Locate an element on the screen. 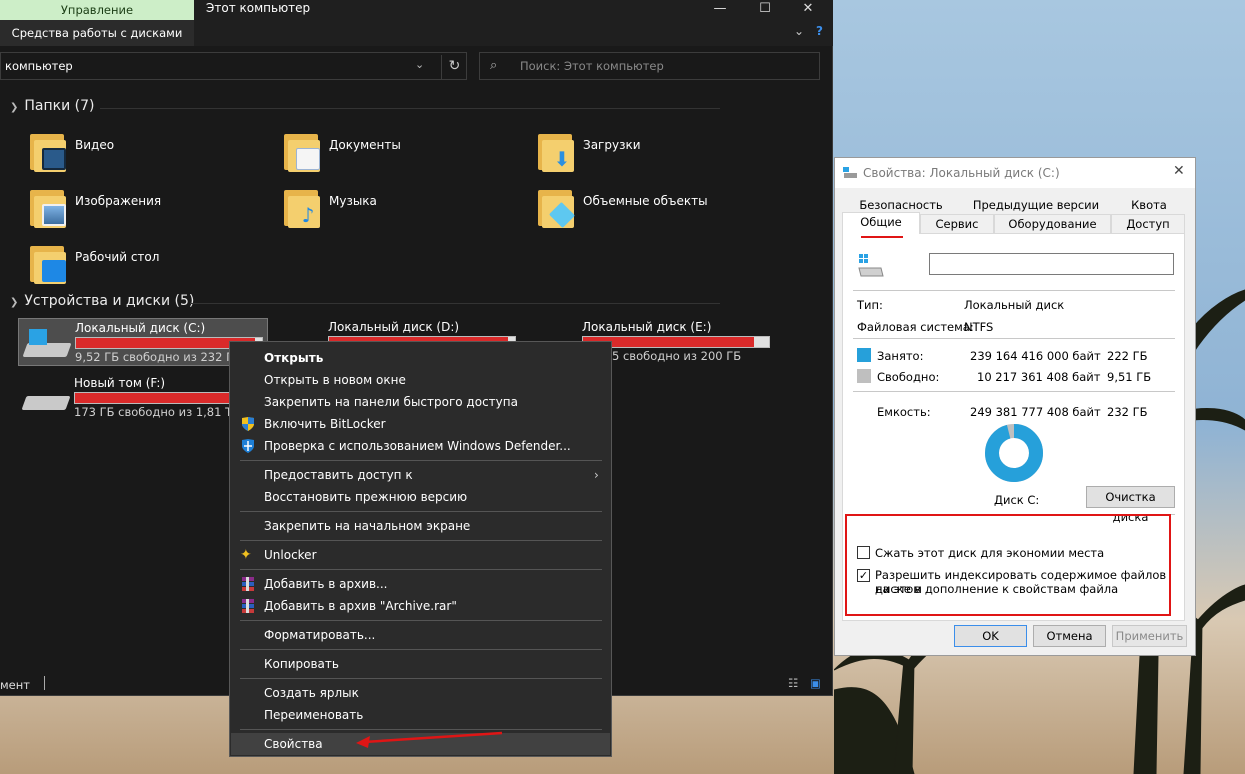 The width and height of the screenshot is (1245, 774). type-value: Локальный диск is located at coordinates (1014, 305).